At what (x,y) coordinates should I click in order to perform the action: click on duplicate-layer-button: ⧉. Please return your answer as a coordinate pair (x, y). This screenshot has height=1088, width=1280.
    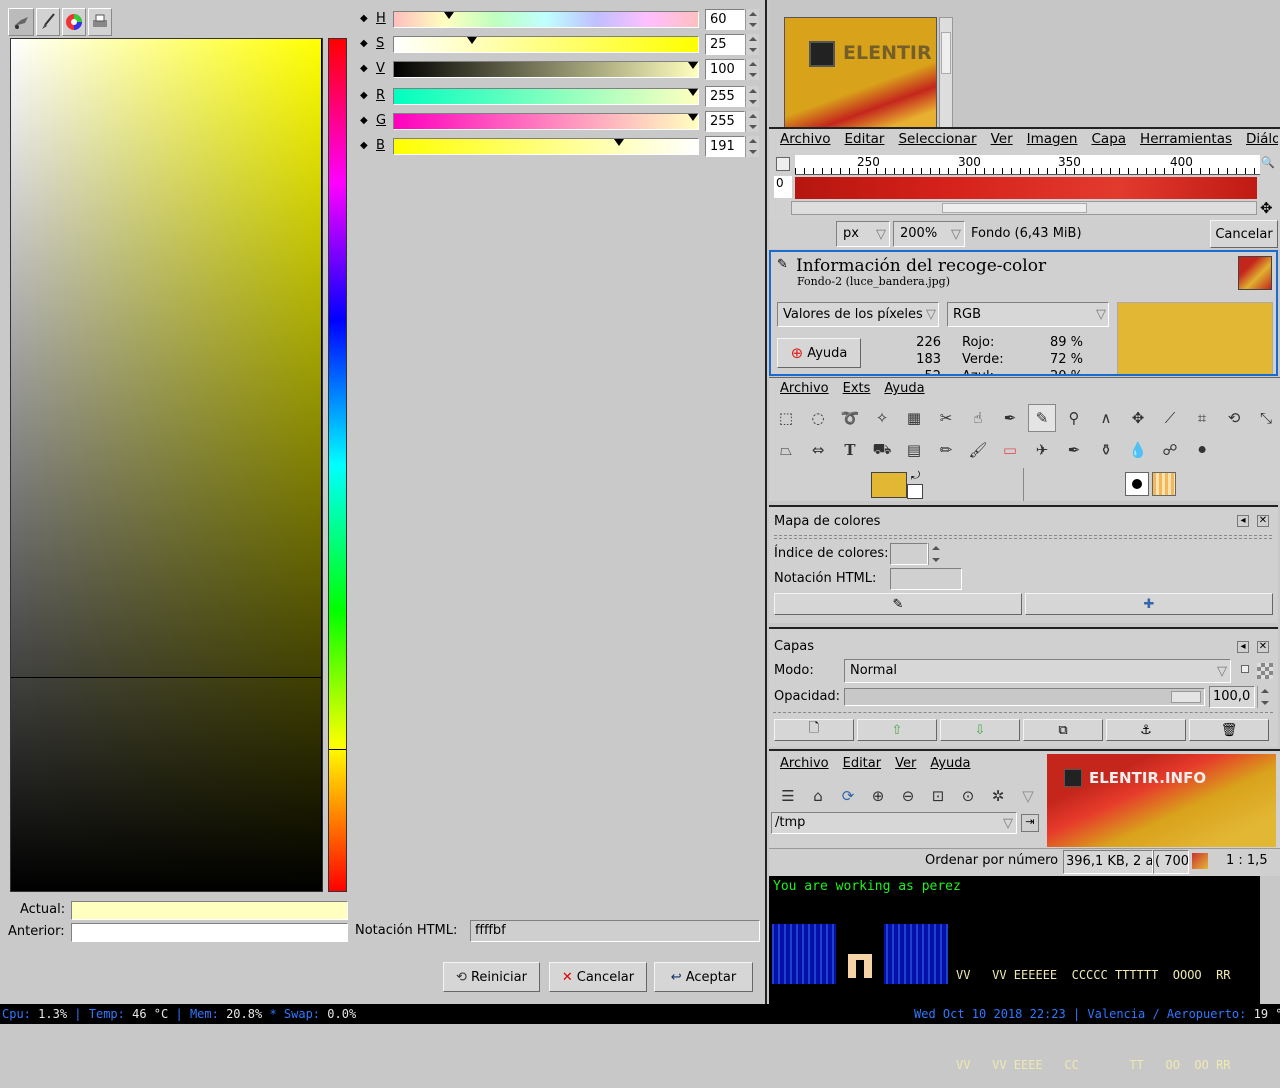
    Looking at the image, I should click on (1063, 730).